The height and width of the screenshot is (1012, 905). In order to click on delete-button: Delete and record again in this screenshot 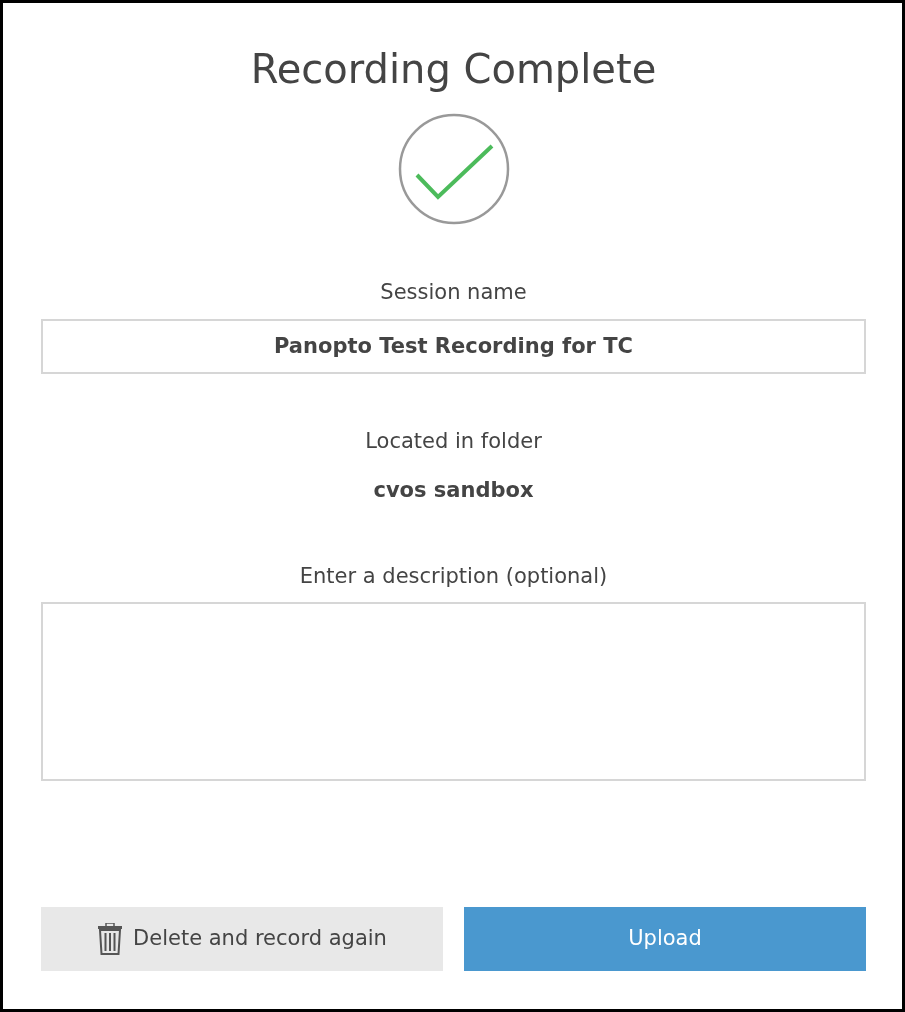, I will do `click(242, 939)`.